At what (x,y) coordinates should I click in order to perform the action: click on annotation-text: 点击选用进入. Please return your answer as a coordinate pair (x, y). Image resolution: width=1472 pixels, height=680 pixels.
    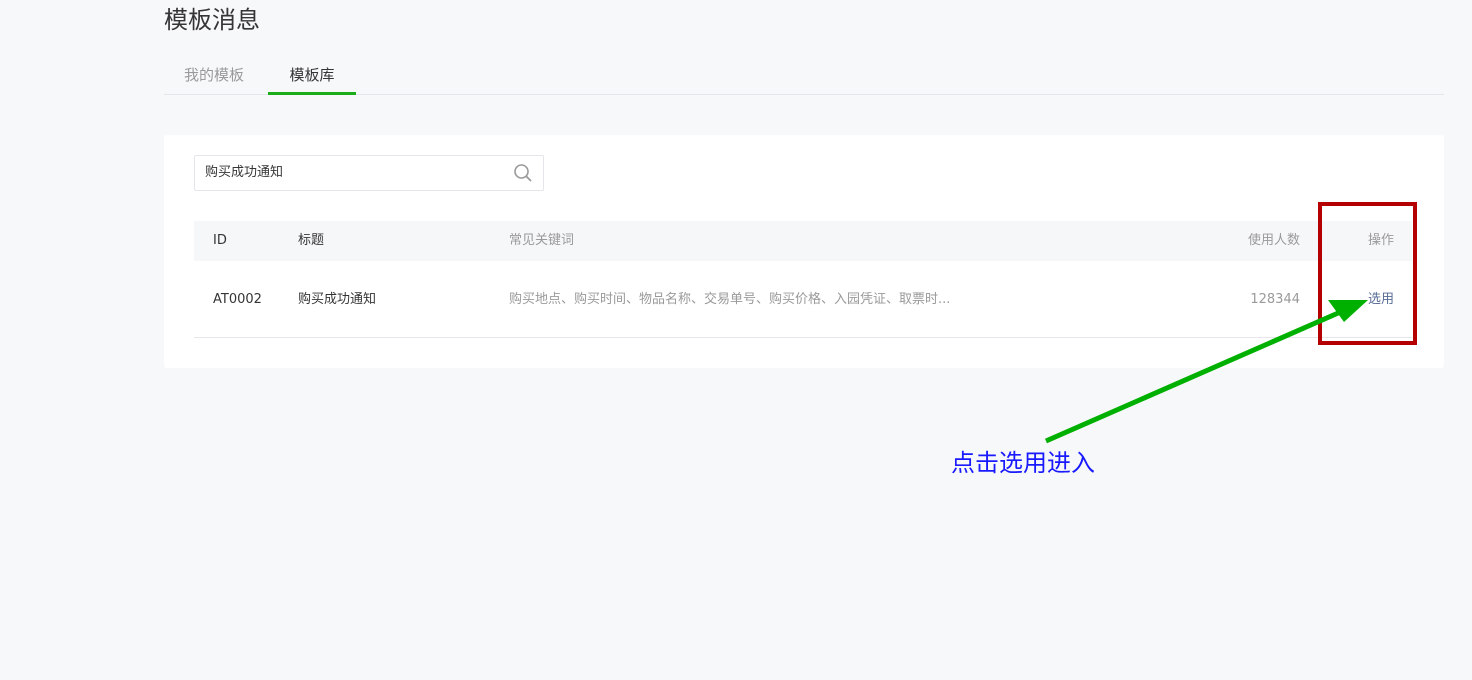
    Looking at the image, I should click on (1023, 463).